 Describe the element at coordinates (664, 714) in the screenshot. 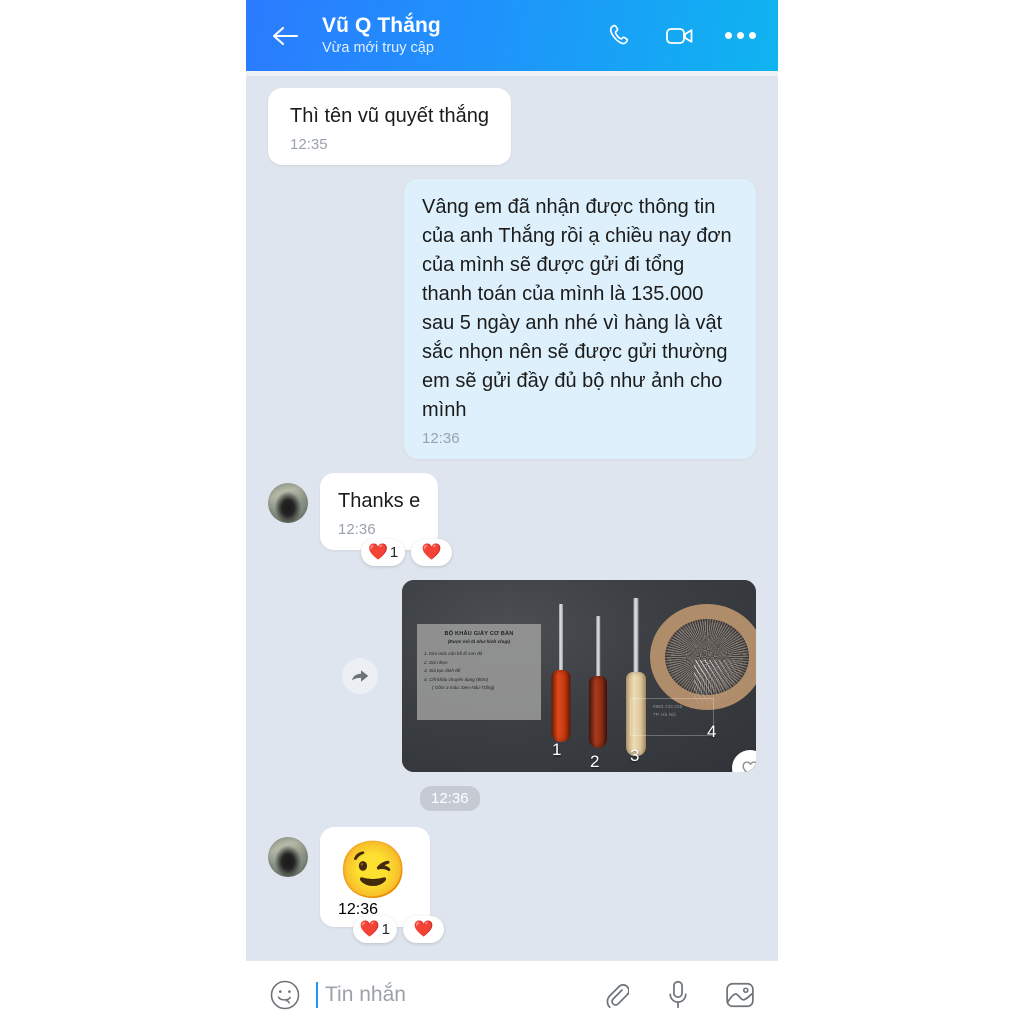

I see `watermark-line: TP. Hà Nội` at that location.